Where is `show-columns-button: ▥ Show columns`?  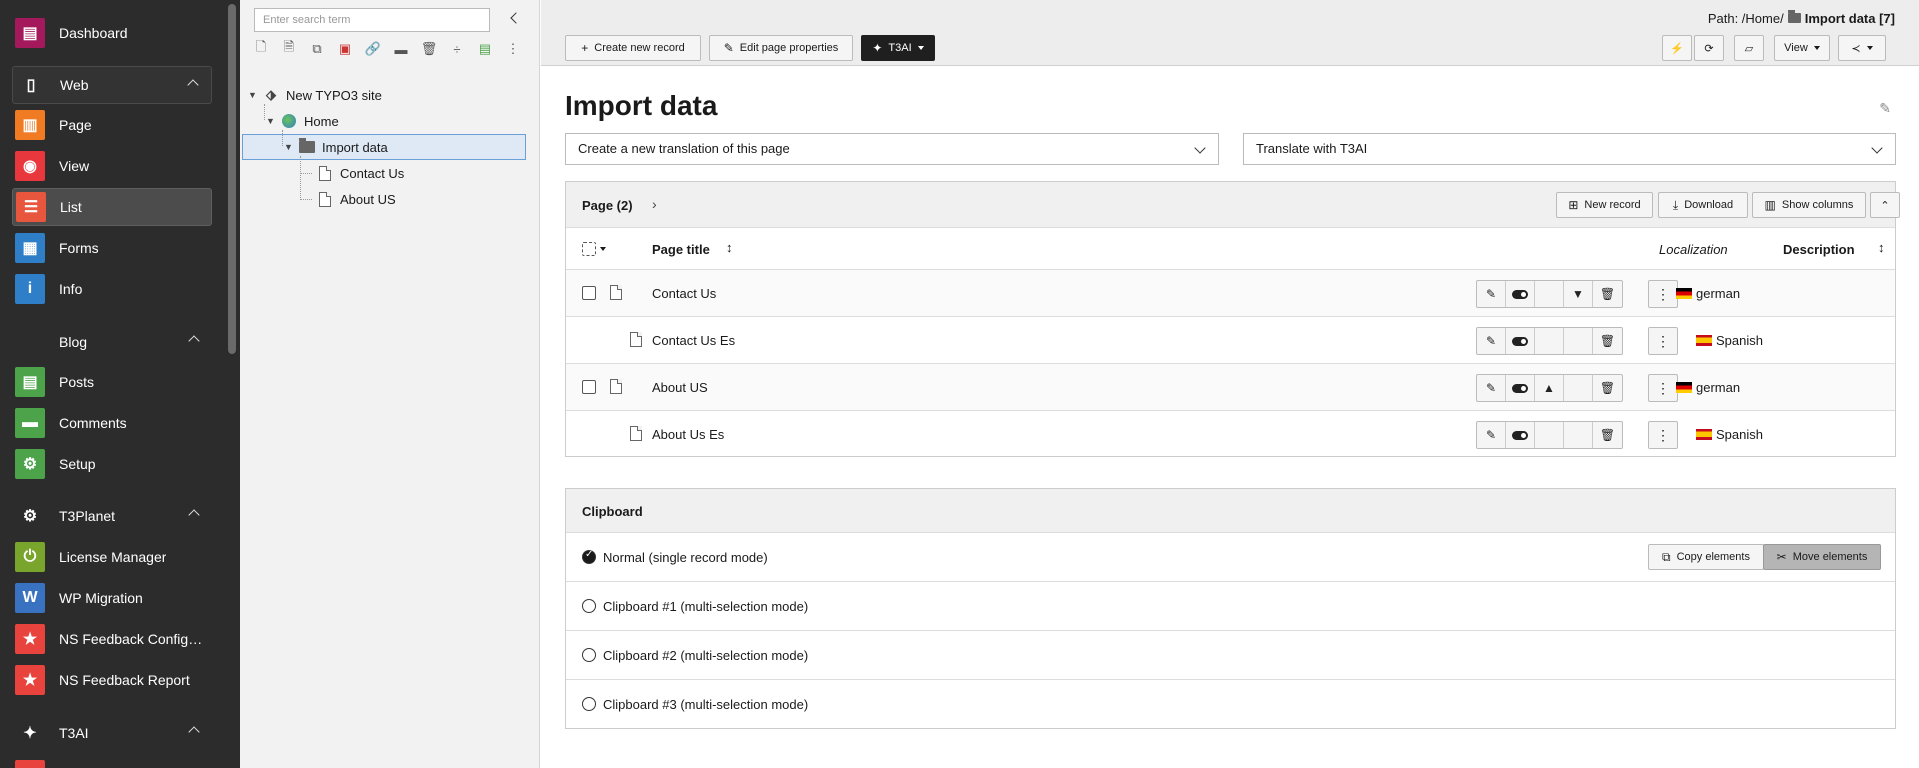 show-columns-button: ▥ Show columns is located at coordinates (1809, 205).